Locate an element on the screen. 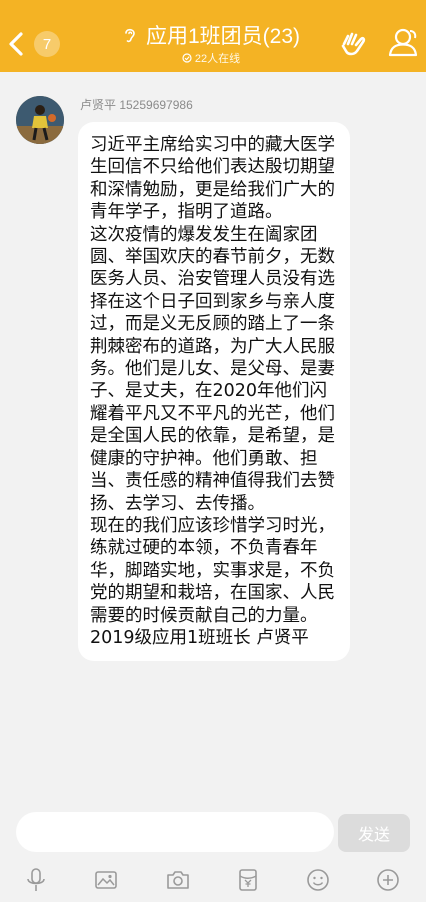  microphone-icon is located at coordinates (36, 879).